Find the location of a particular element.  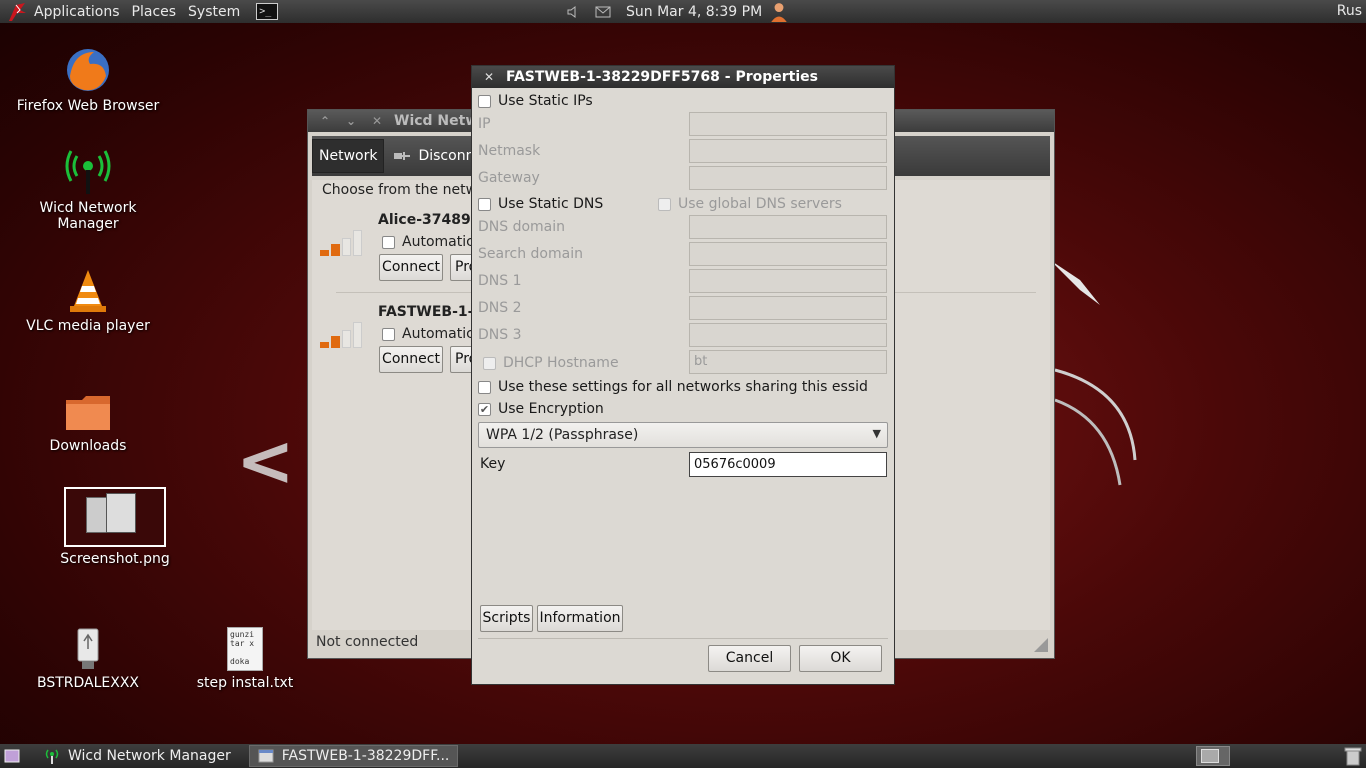

use-global-dns-checkbox: Use global DNS servers is located at coordinates (750, 204).